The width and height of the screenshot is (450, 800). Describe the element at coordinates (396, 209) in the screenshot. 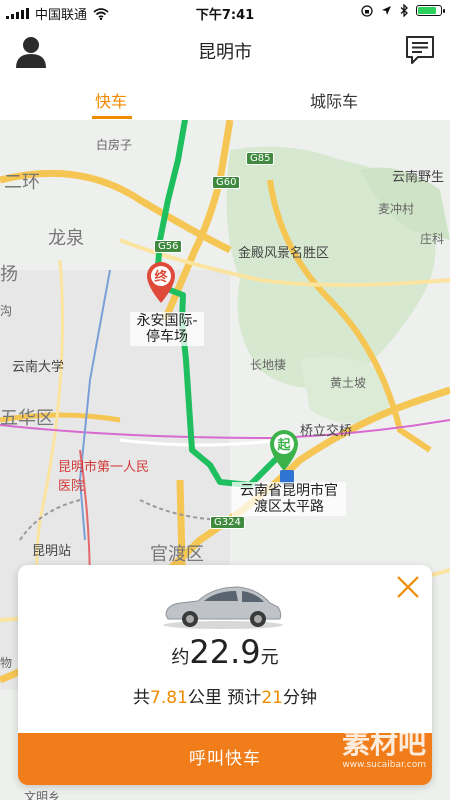

I see `map-label-maichongcun: 麦冲村` at that location.